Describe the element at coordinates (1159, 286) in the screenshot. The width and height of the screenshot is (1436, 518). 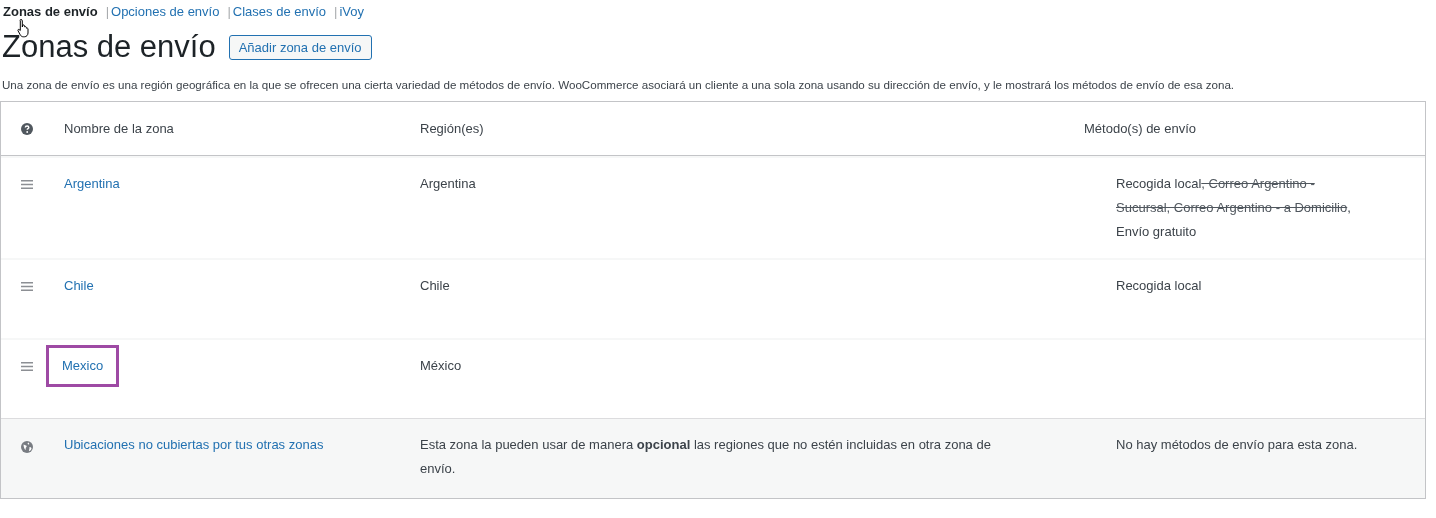
I see `method-text: Recogida local` at that location.